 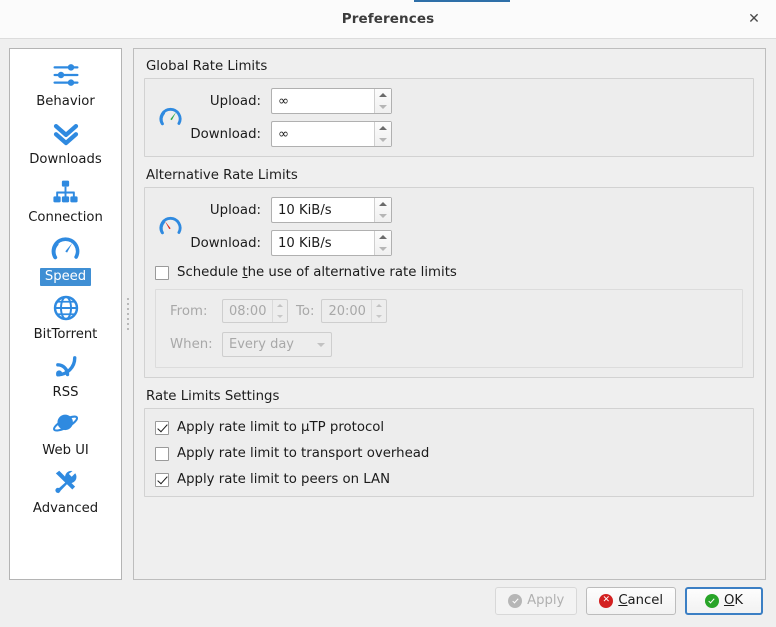 What do you see at coordinates (66, 482) in the screenshot?
I see `tools-icon` at bounding box center [66, 482].